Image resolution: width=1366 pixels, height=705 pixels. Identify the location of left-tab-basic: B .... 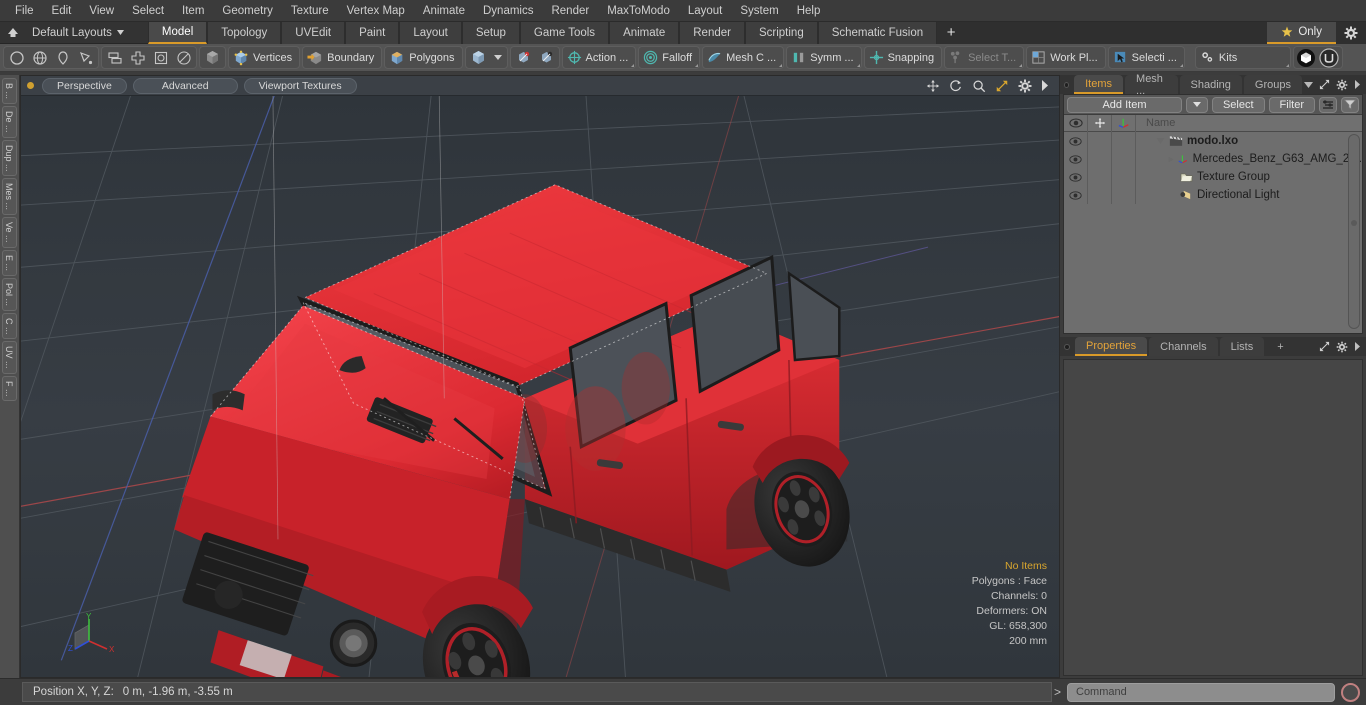
(9, 91).